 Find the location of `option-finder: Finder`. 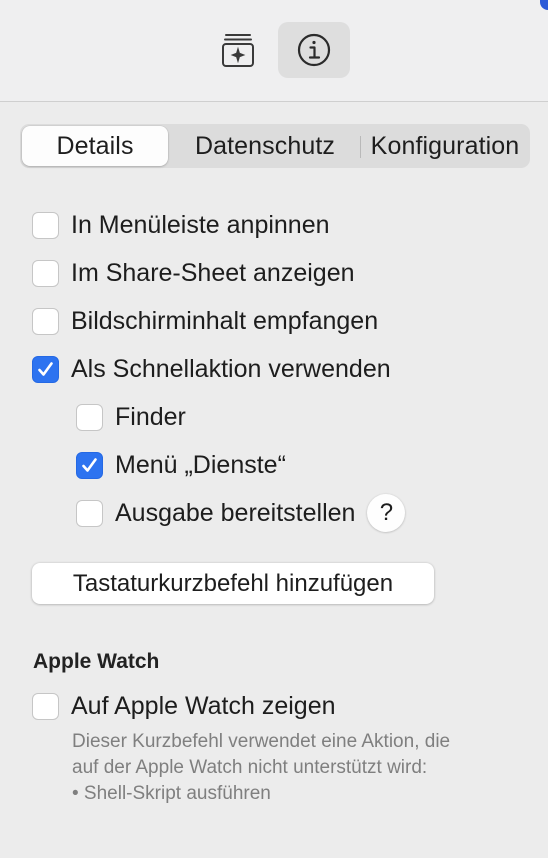

option-finder: Finder is located at coordinates (131, 417).